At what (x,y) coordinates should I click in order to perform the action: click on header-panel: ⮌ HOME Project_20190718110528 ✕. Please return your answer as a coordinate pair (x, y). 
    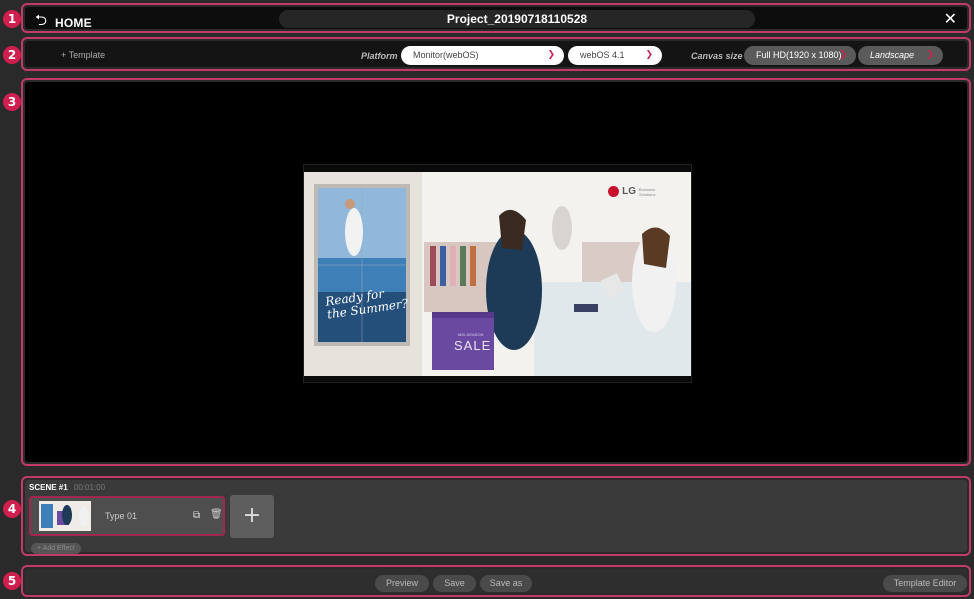
    Looking at the image, I should click on (496, 18).